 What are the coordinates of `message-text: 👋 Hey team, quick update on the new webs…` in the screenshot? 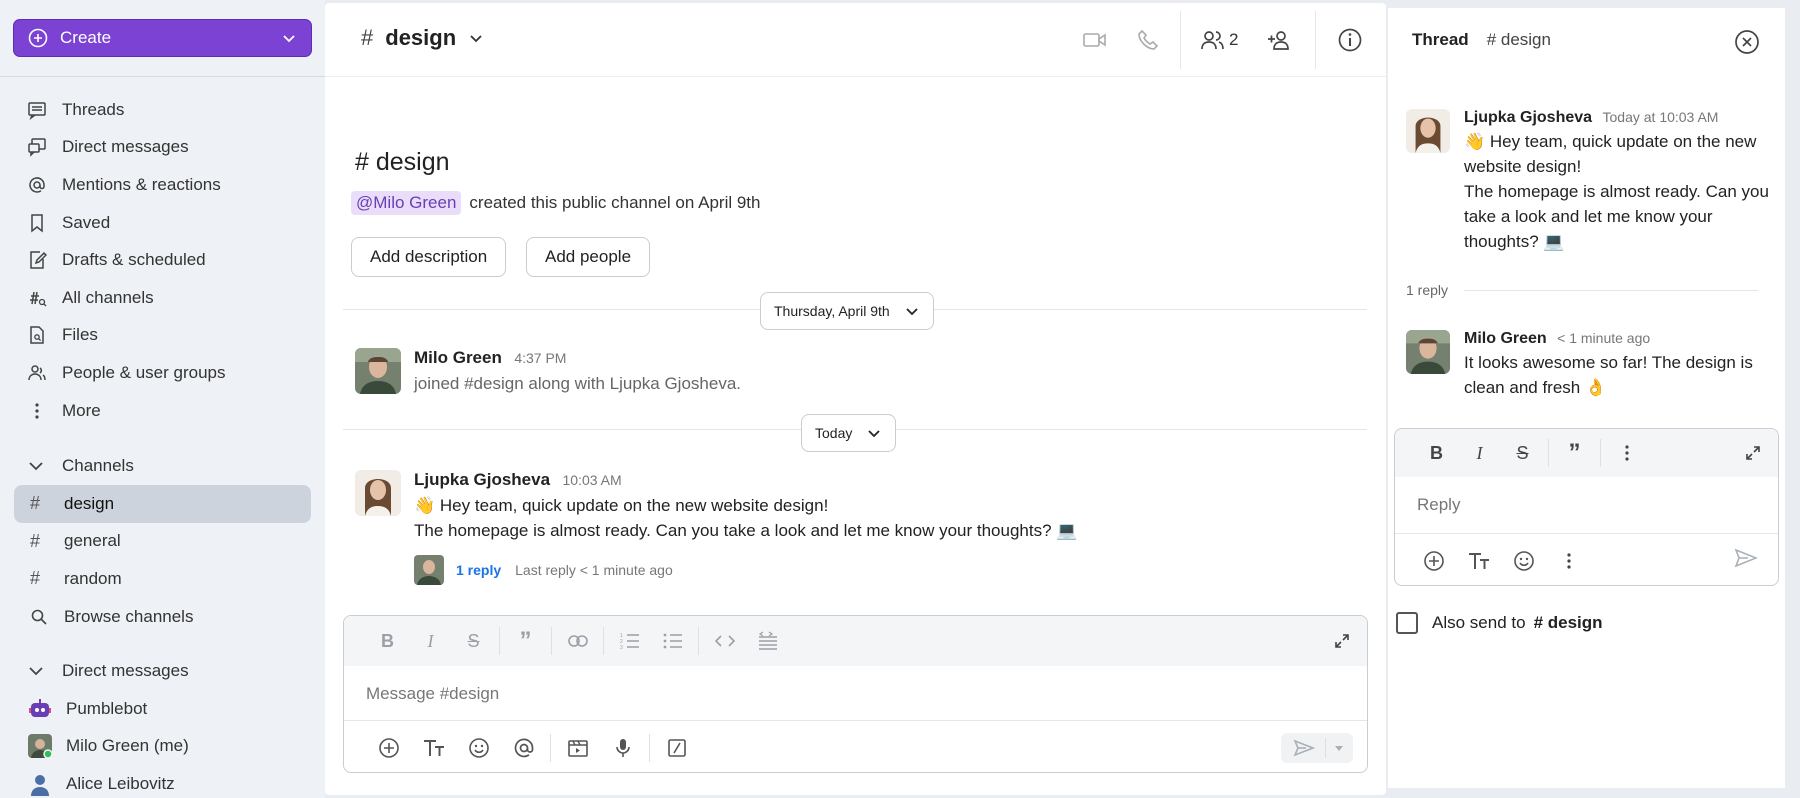 It's located at (621, 505).